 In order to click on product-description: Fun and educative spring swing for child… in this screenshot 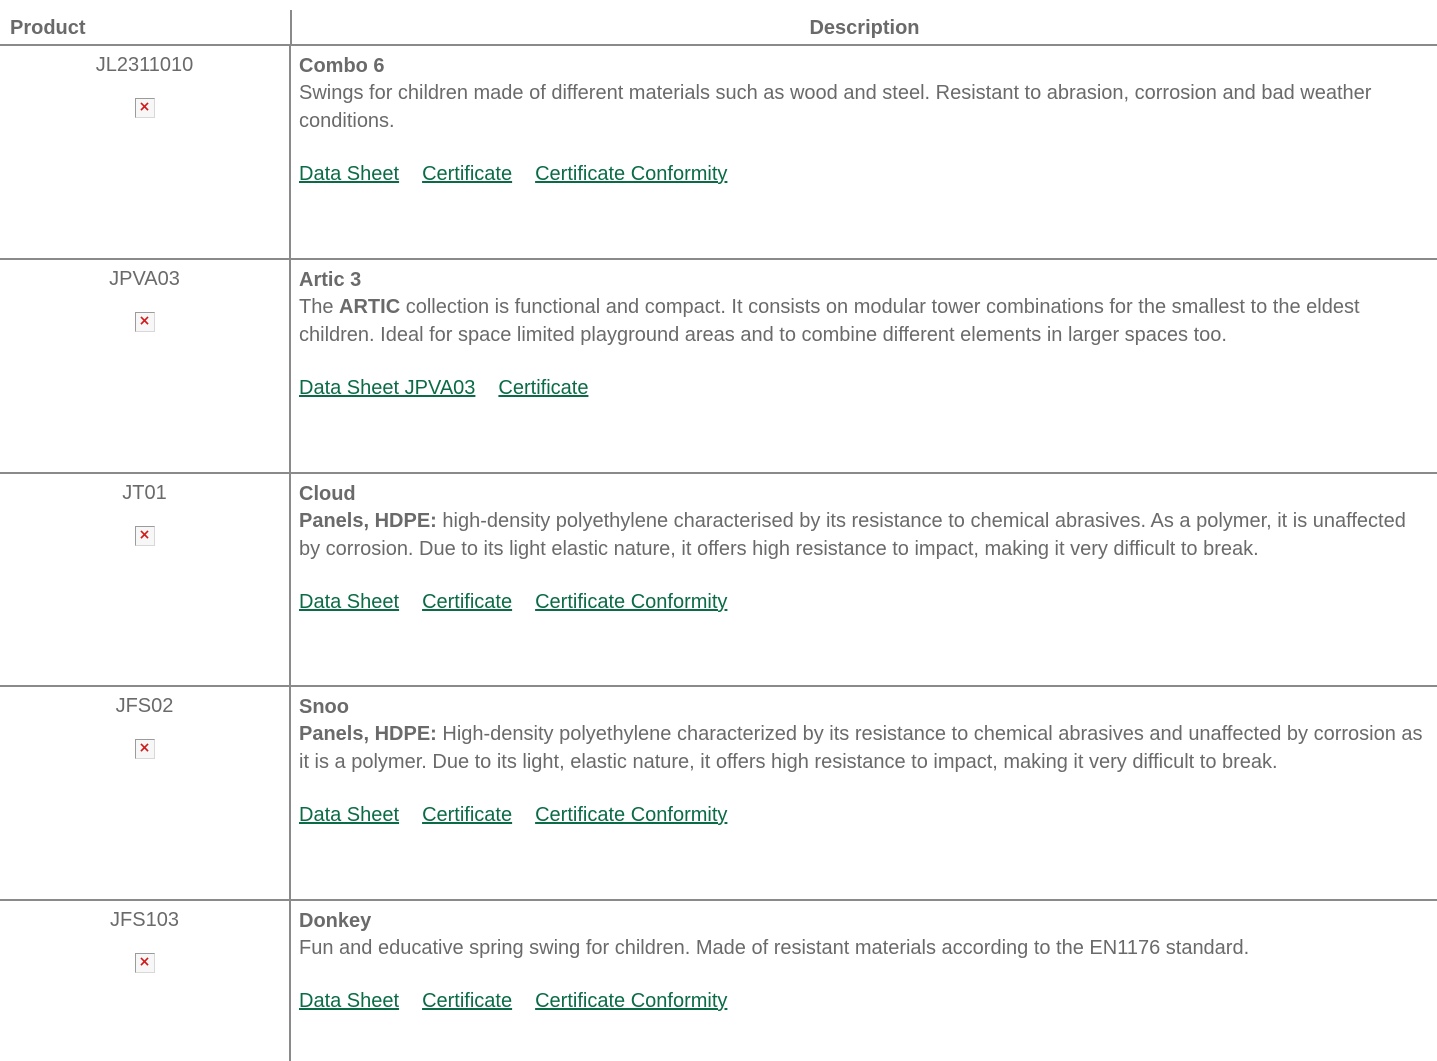, I will do `click(774, 948)`.